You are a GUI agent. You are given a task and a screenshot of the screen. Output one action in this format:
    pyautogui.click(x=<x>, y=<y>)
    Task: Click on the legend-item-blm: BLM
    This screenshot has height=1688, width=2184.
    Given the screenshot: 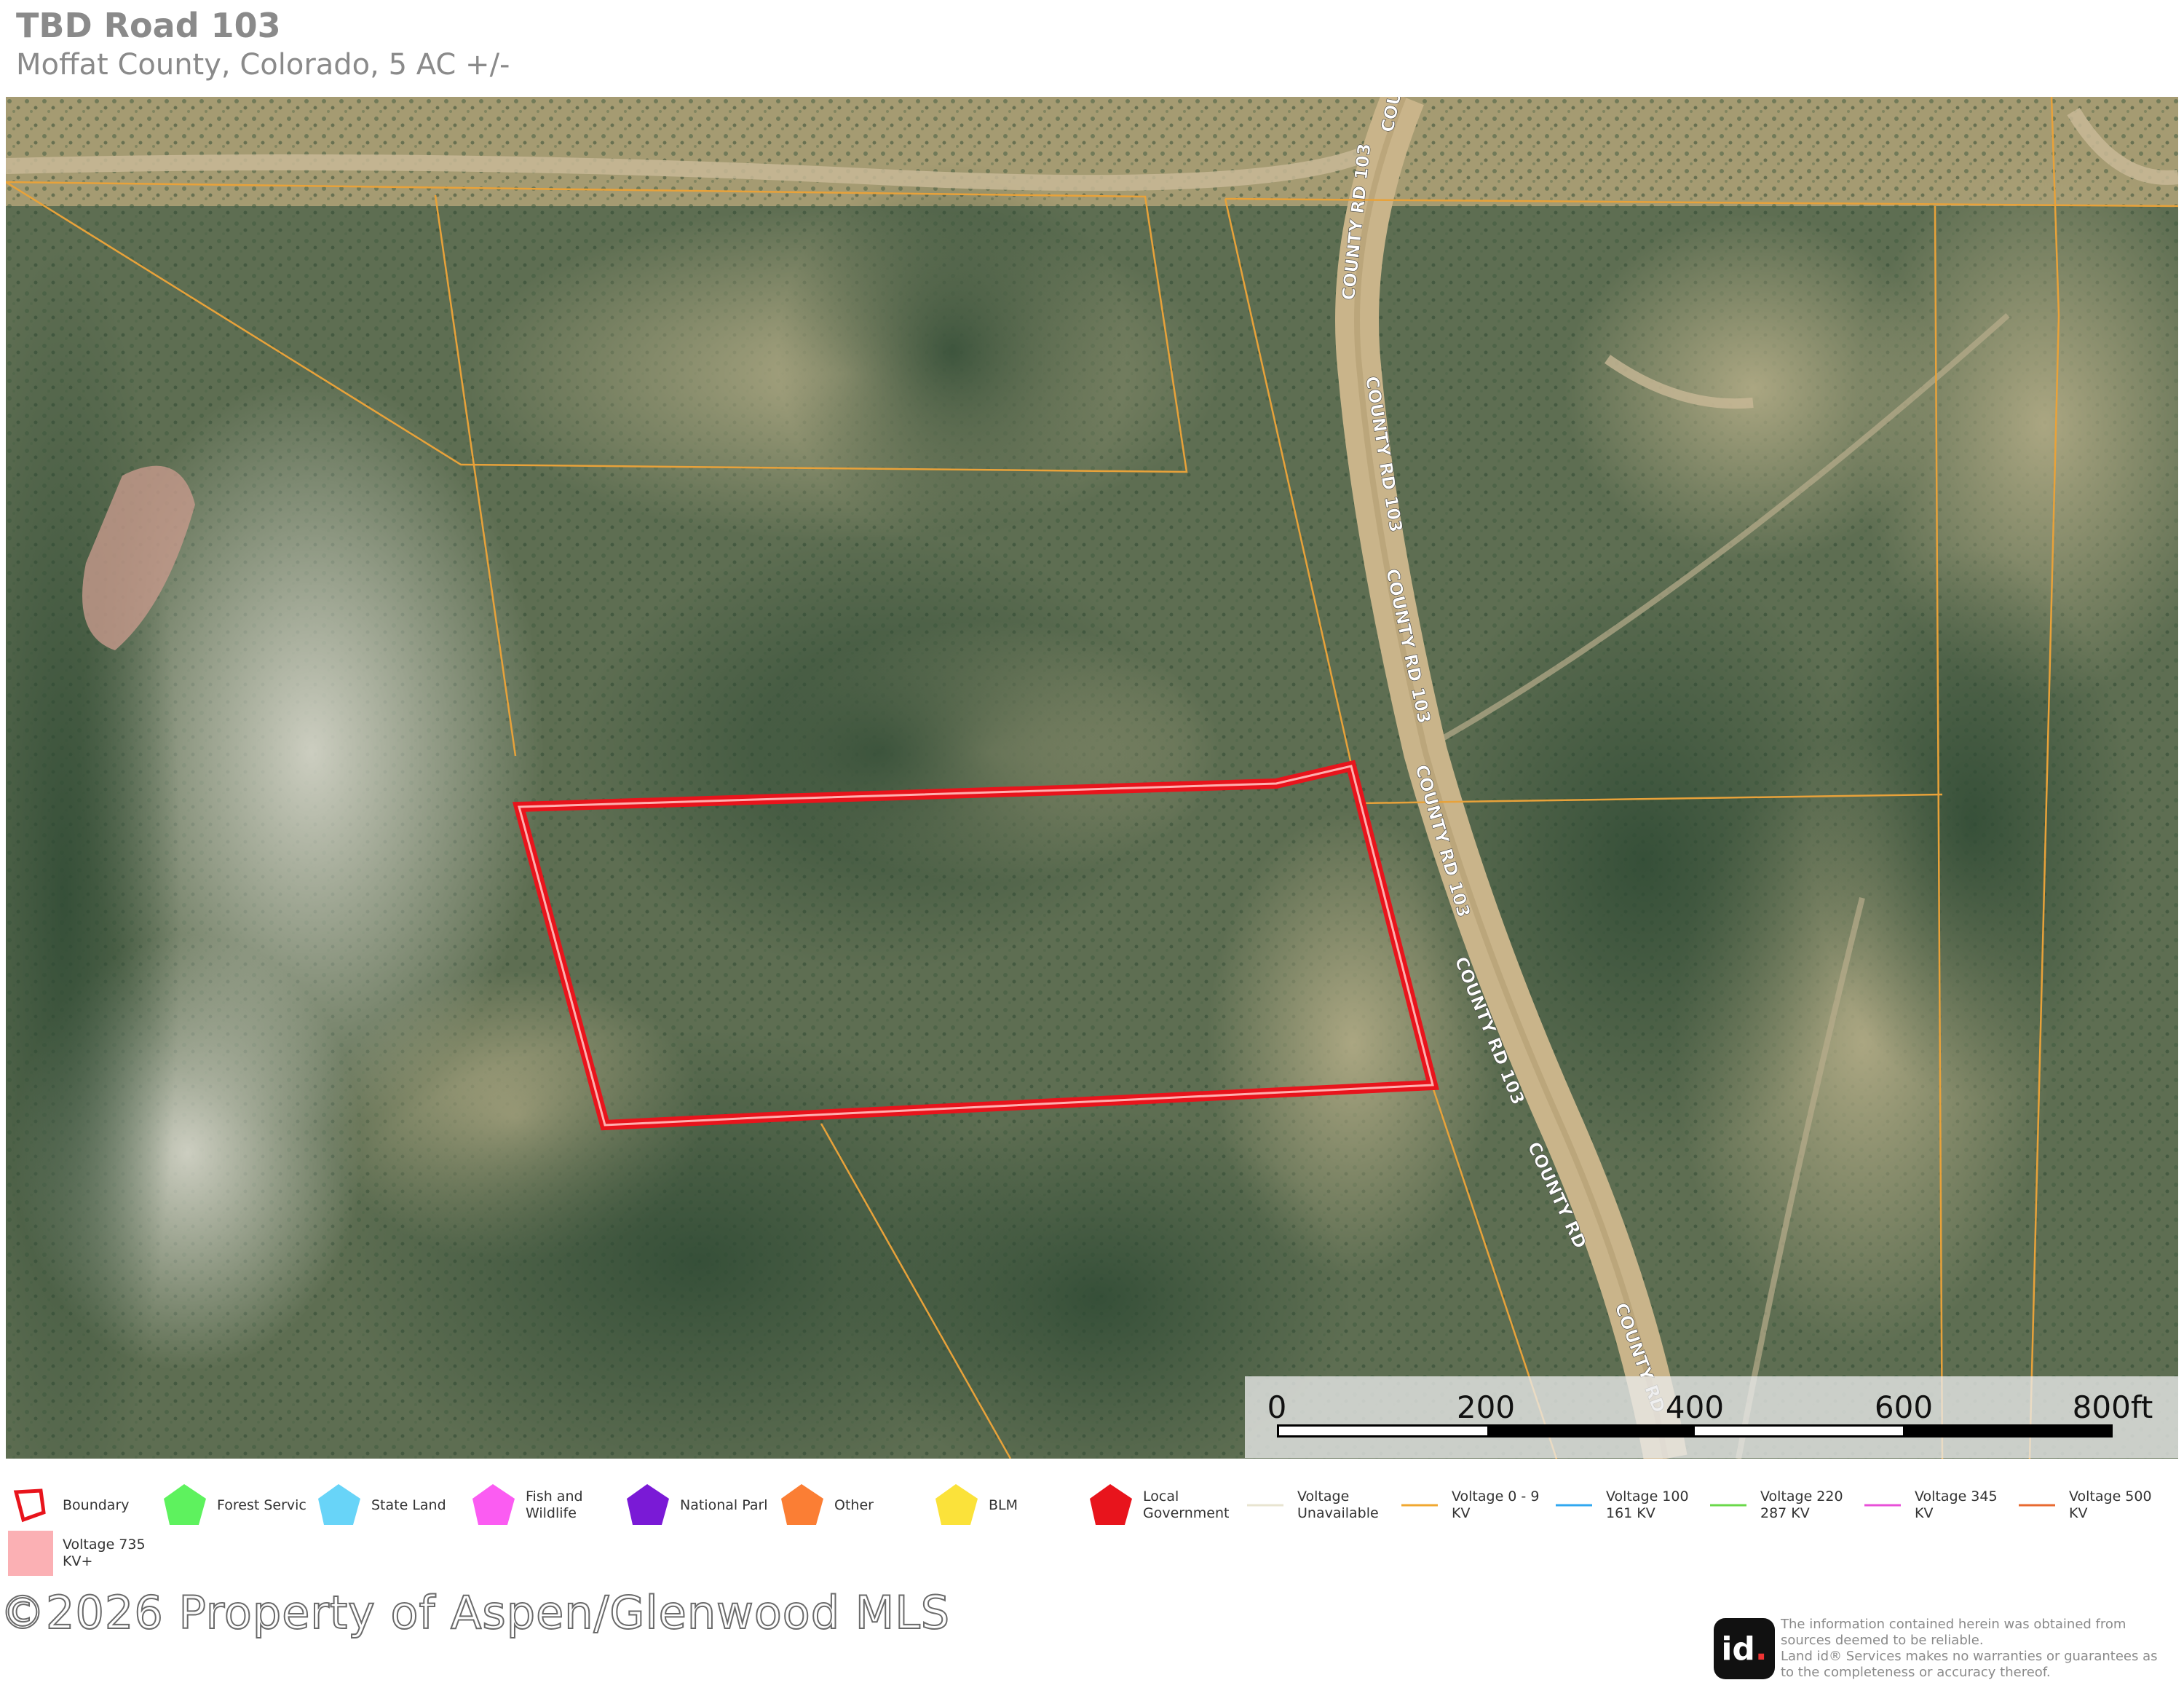 What is the action you would take?
    pyautogui.click(x=1012, y=1505)
    